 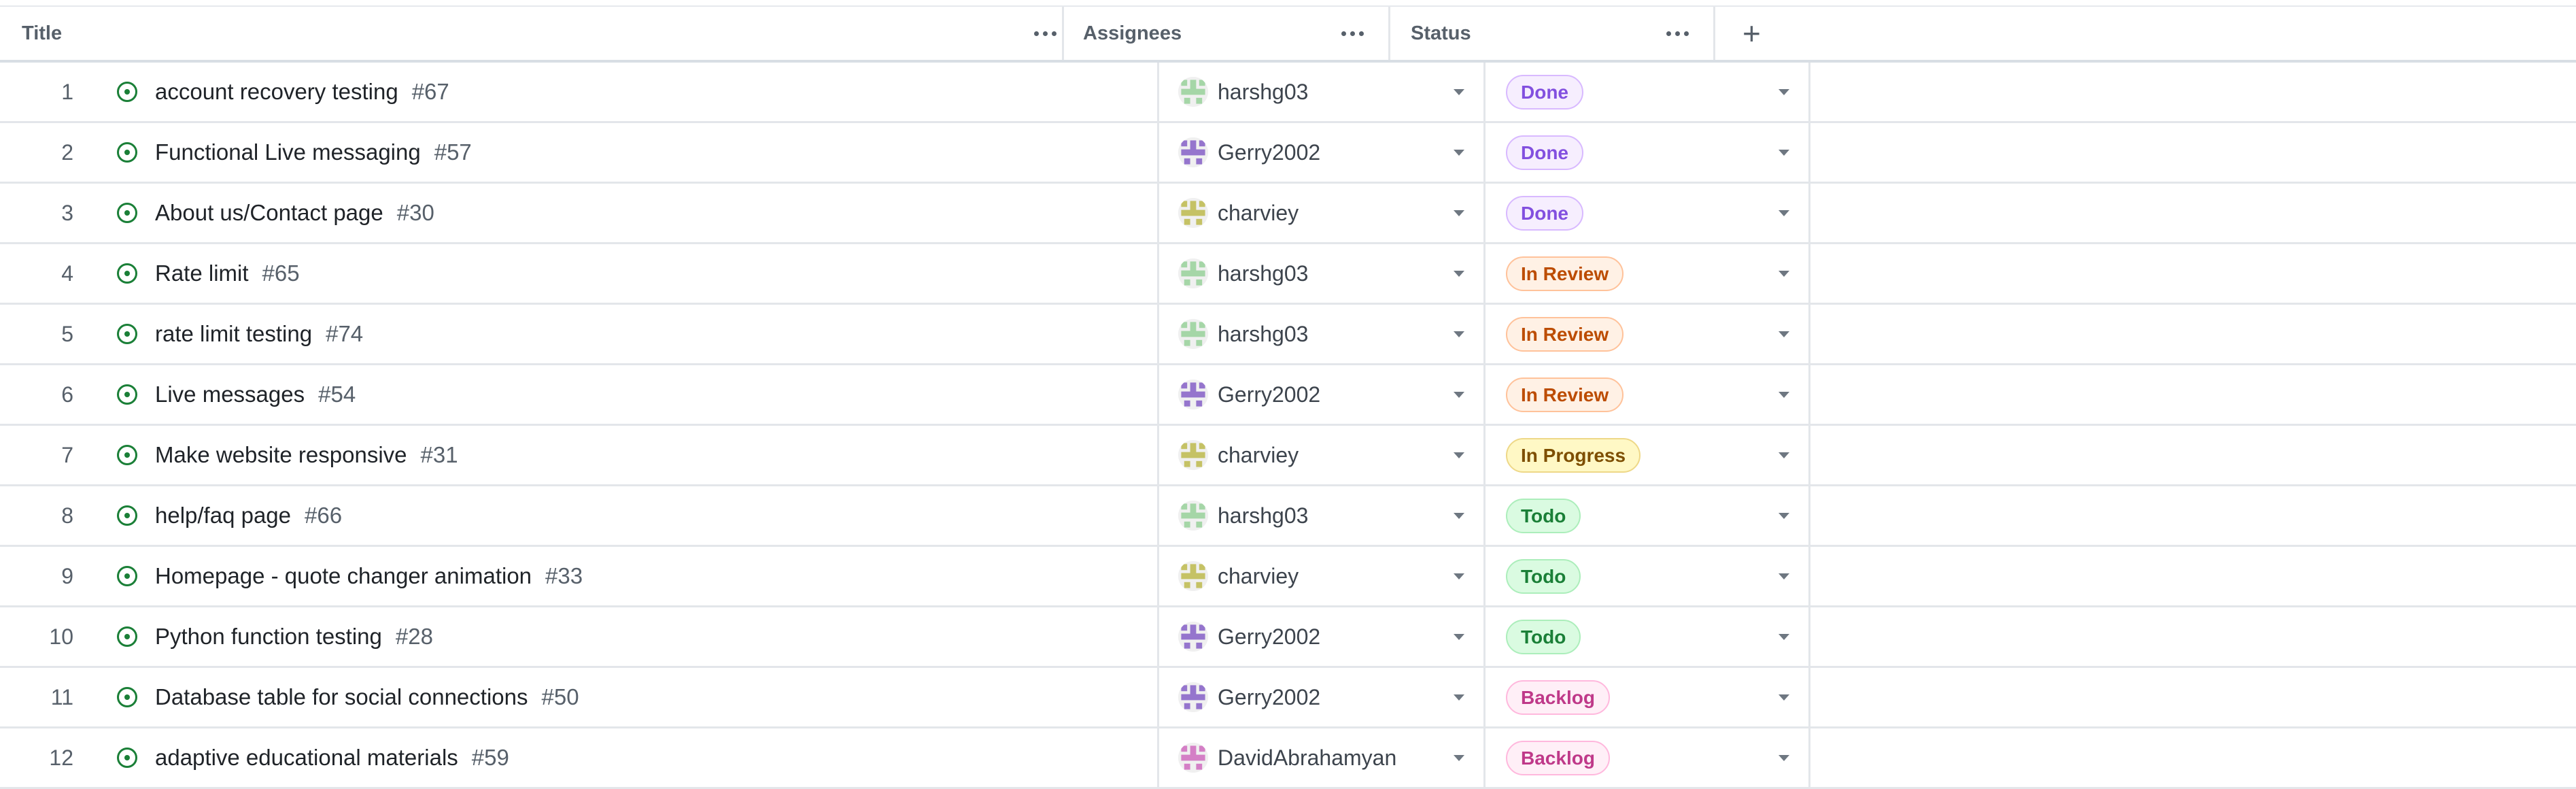 I want to click on title-cell: help/faq page #66, so click(x=627, y=515).